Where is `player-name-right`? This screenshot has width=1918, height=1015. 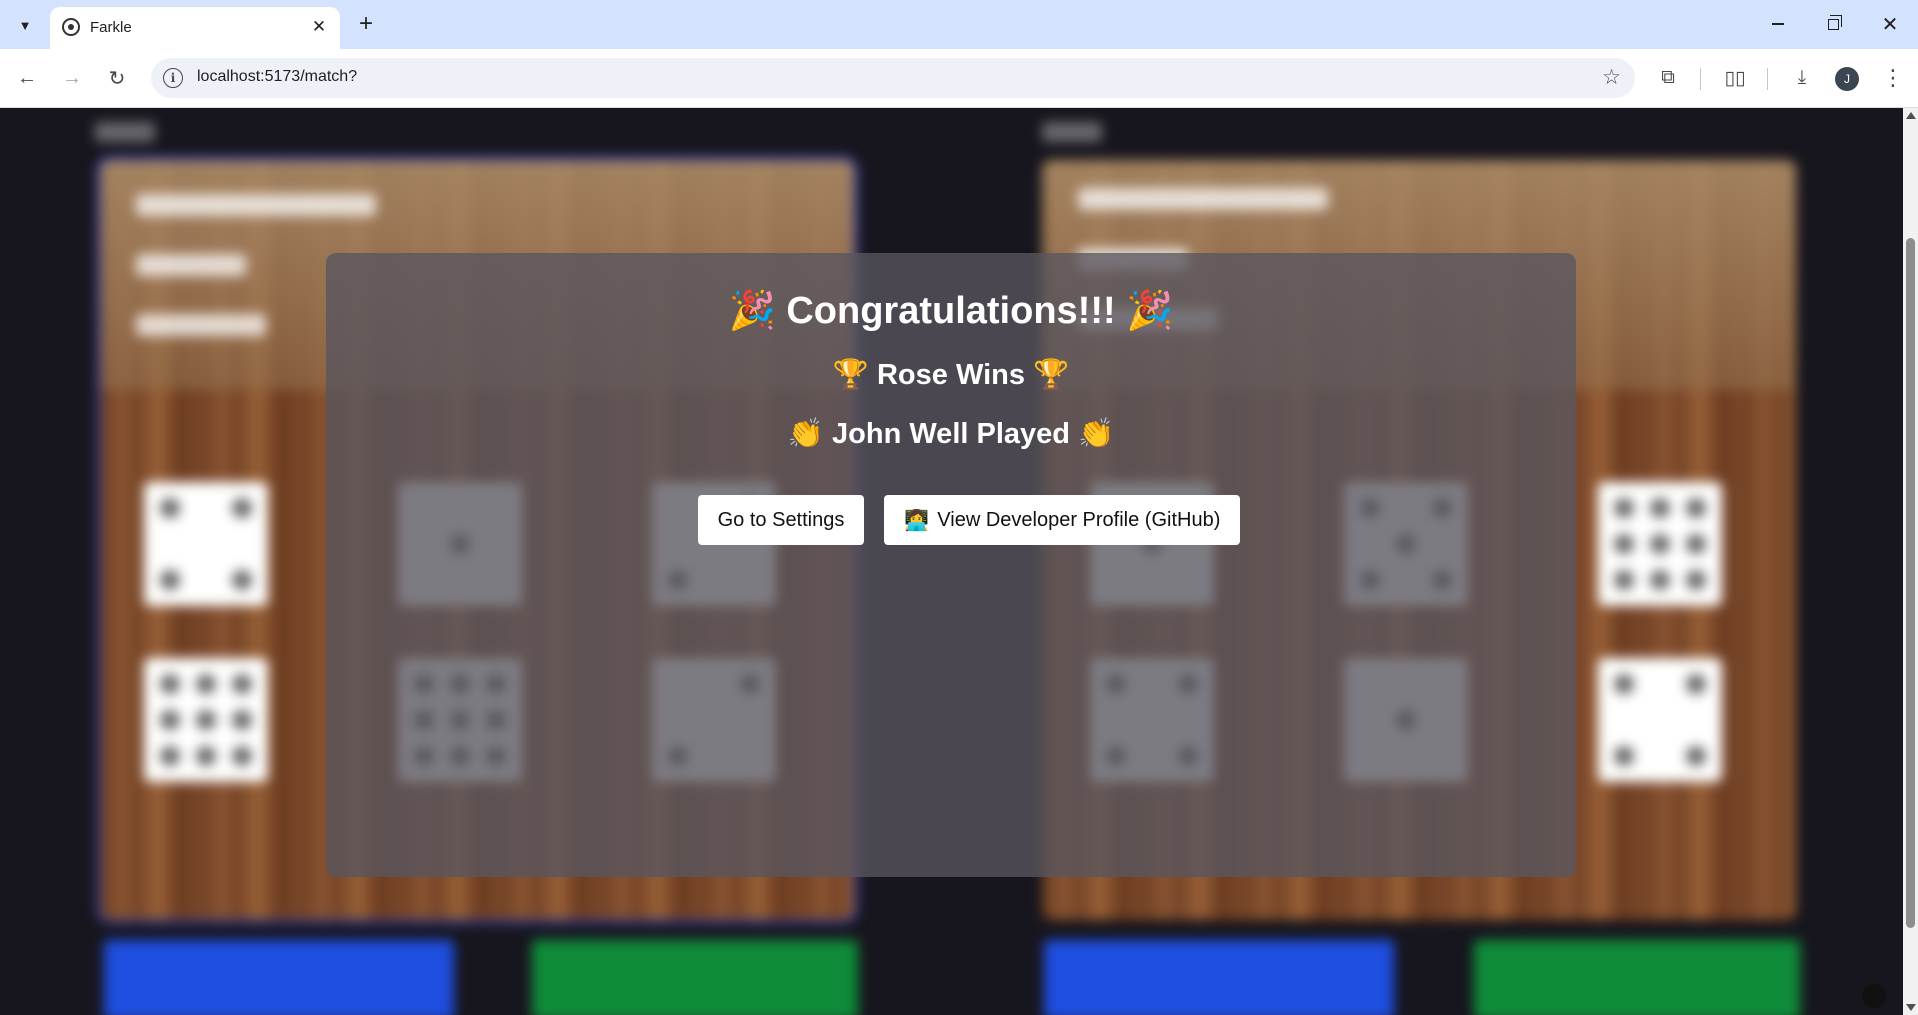 player-name-right is located at coordinates (1072, 132).